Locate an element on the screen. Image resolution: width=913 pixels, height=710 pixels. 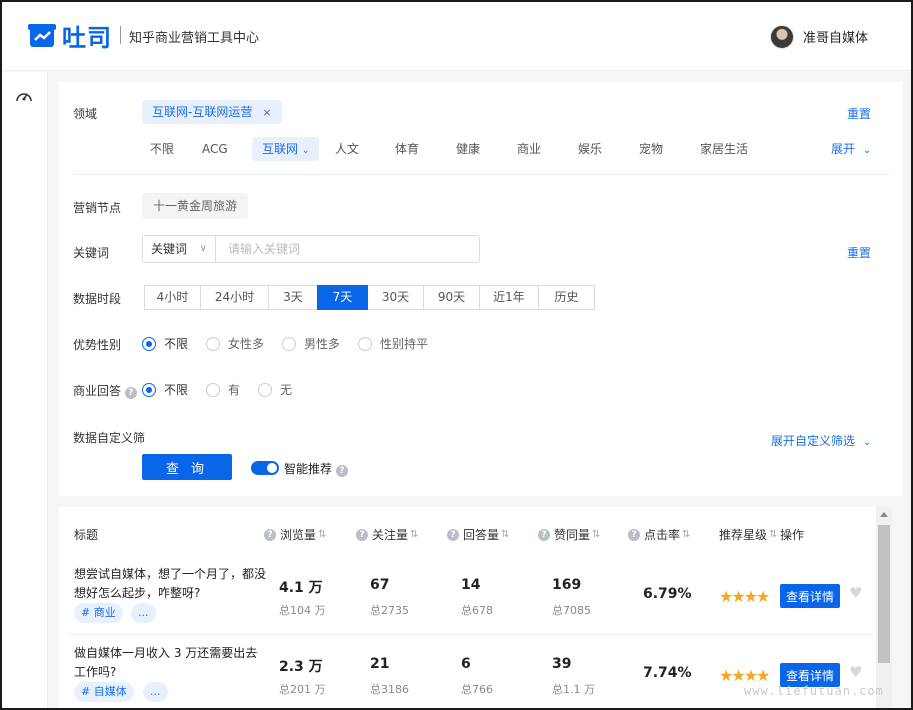
row-title-link: 做自媒体一月收入 3 万还需要出去工作吗? is located at coordinates (171, 663).